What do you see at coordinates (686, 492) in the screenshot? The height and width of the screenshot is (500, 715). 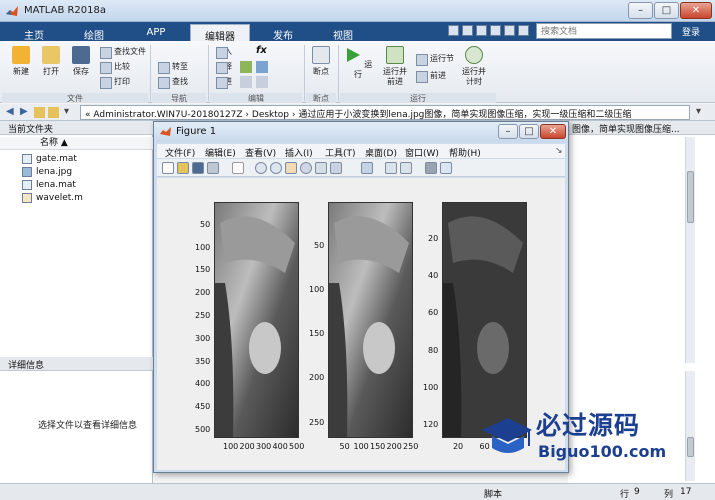 I see `col-value: 17` at bounding box center [686, 492].